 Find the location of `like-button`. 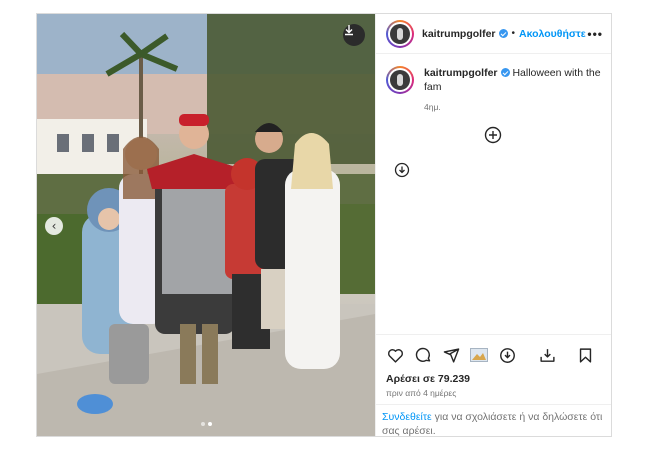

like-button is located at coordinates (395, 355).